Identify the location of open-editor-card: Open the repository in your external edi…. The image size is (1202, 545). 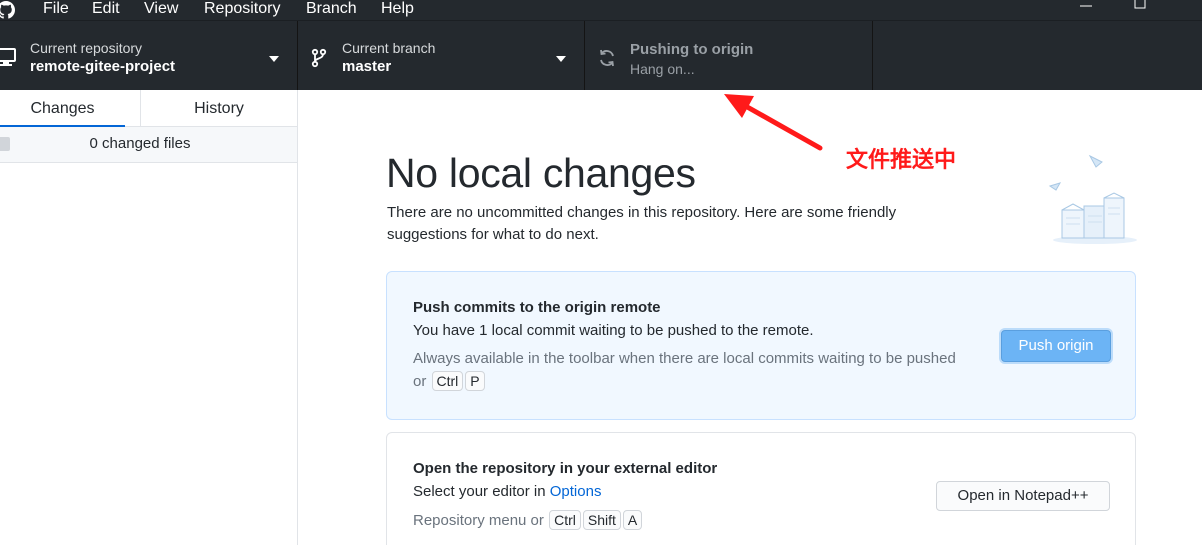
(761, 488).